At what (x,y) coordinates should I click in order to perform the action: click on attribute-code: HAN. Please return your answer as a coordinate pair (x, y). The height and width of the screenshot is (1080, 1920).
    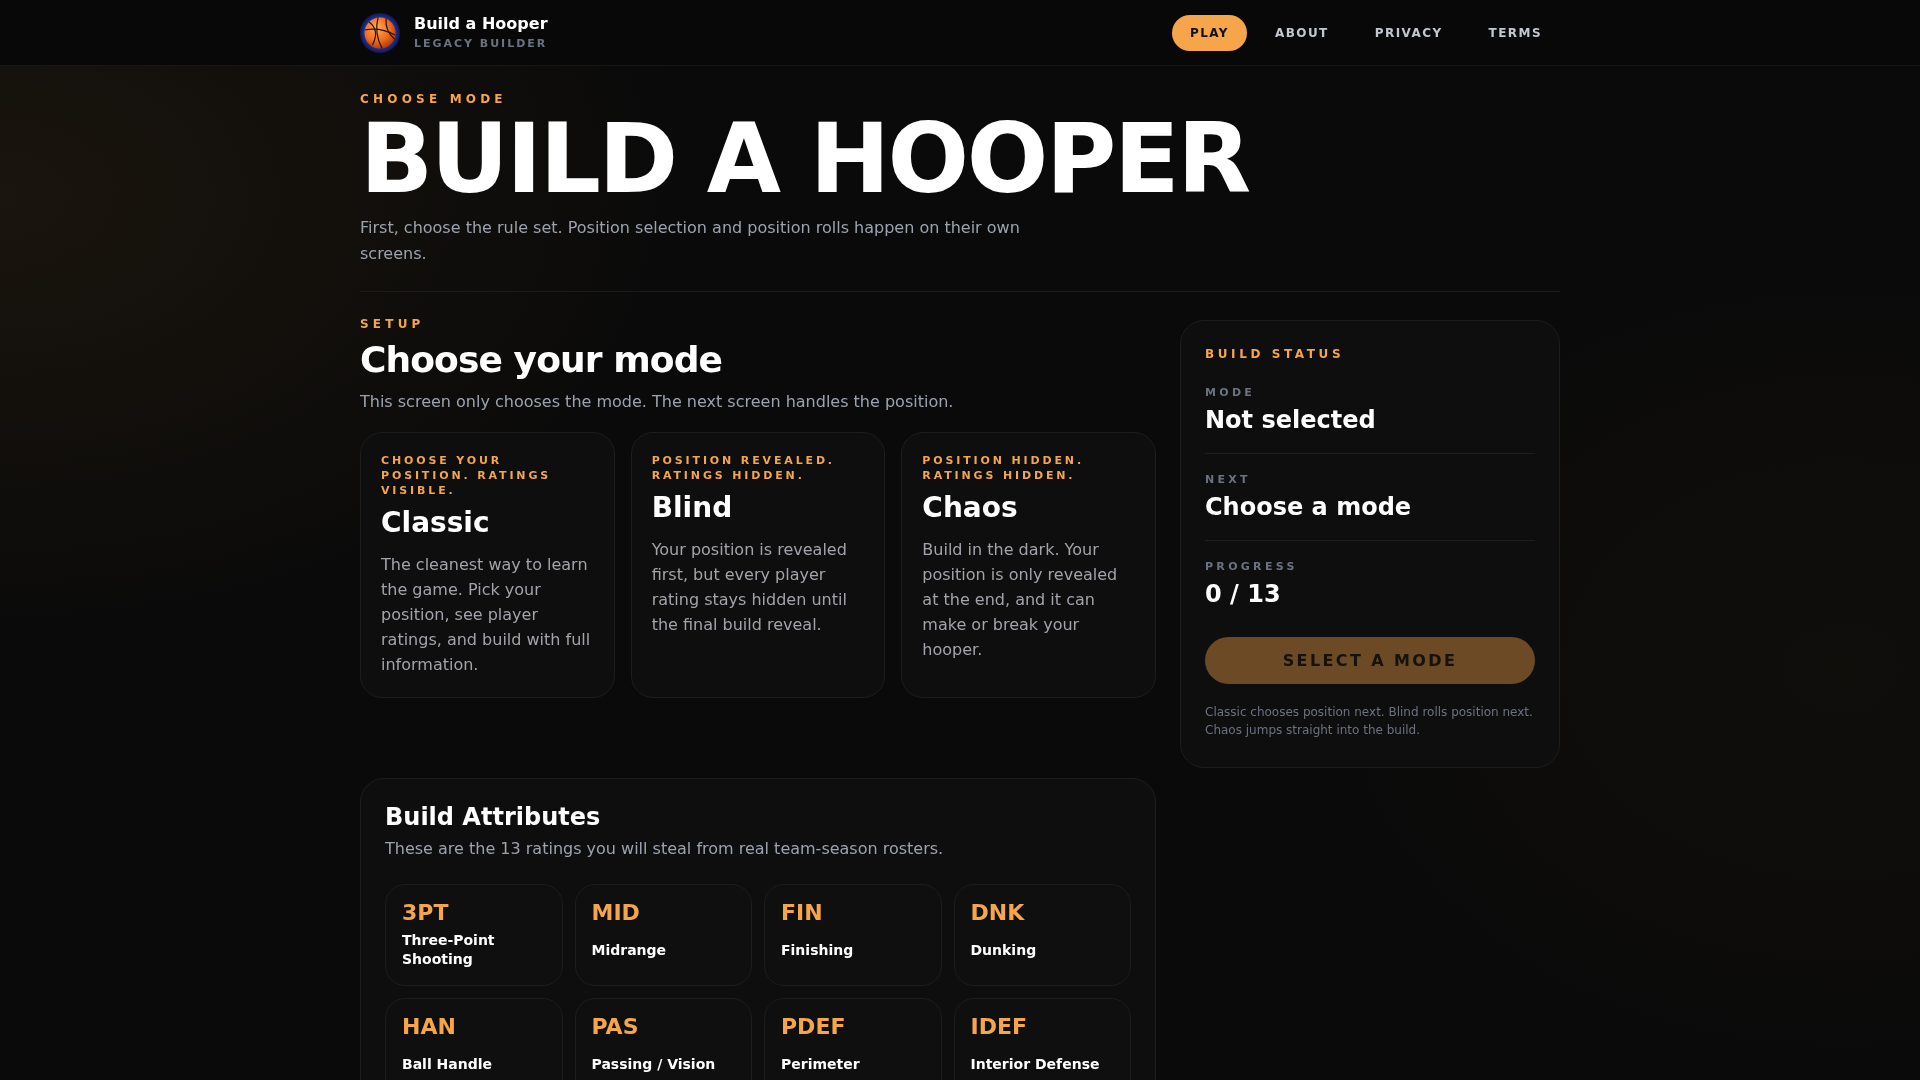
    Looking at the image, I should click on (429, 1027).